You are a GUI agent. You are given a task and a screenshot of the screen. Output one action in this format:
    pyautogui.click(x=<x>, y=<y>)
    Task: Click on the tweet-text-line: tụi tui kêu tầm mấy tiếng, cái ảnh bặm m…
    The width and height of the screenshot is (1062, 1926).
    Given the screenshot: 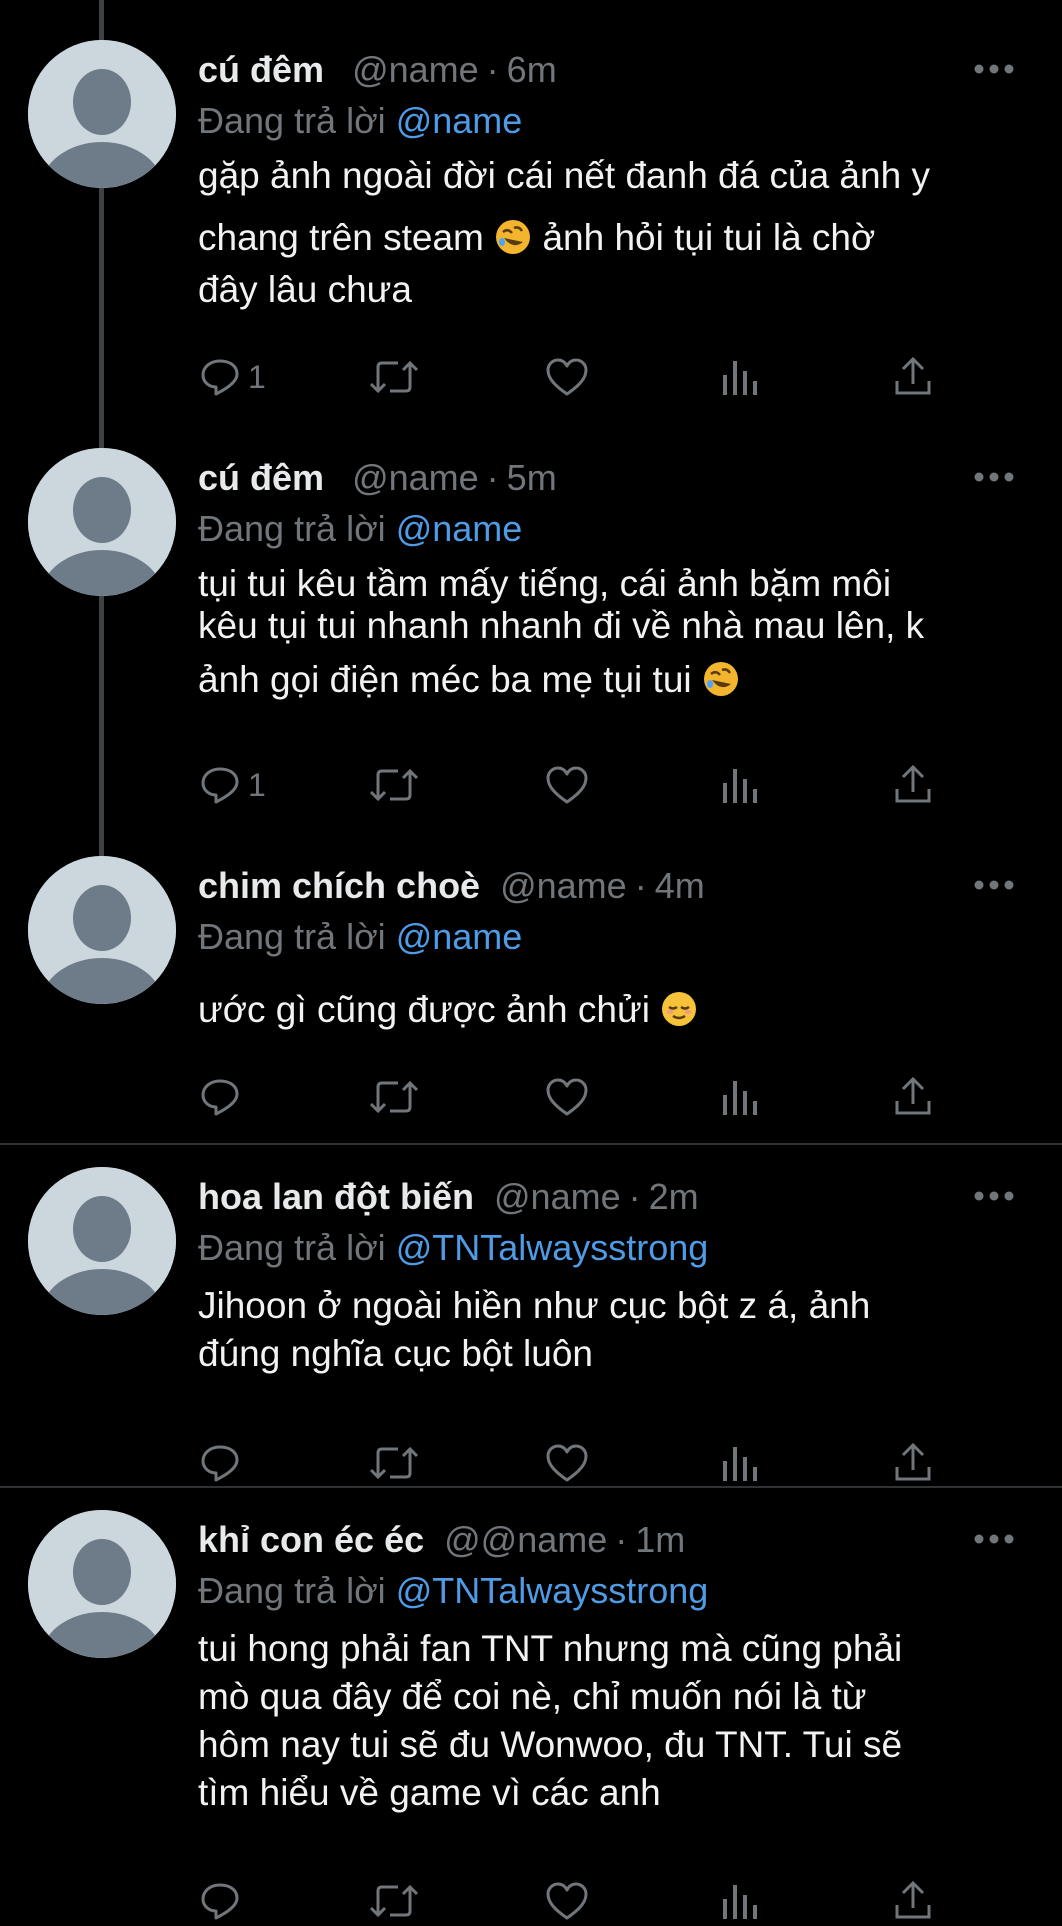 What is the action you would take?
    pyautogui.click(x=545, y=583)
    